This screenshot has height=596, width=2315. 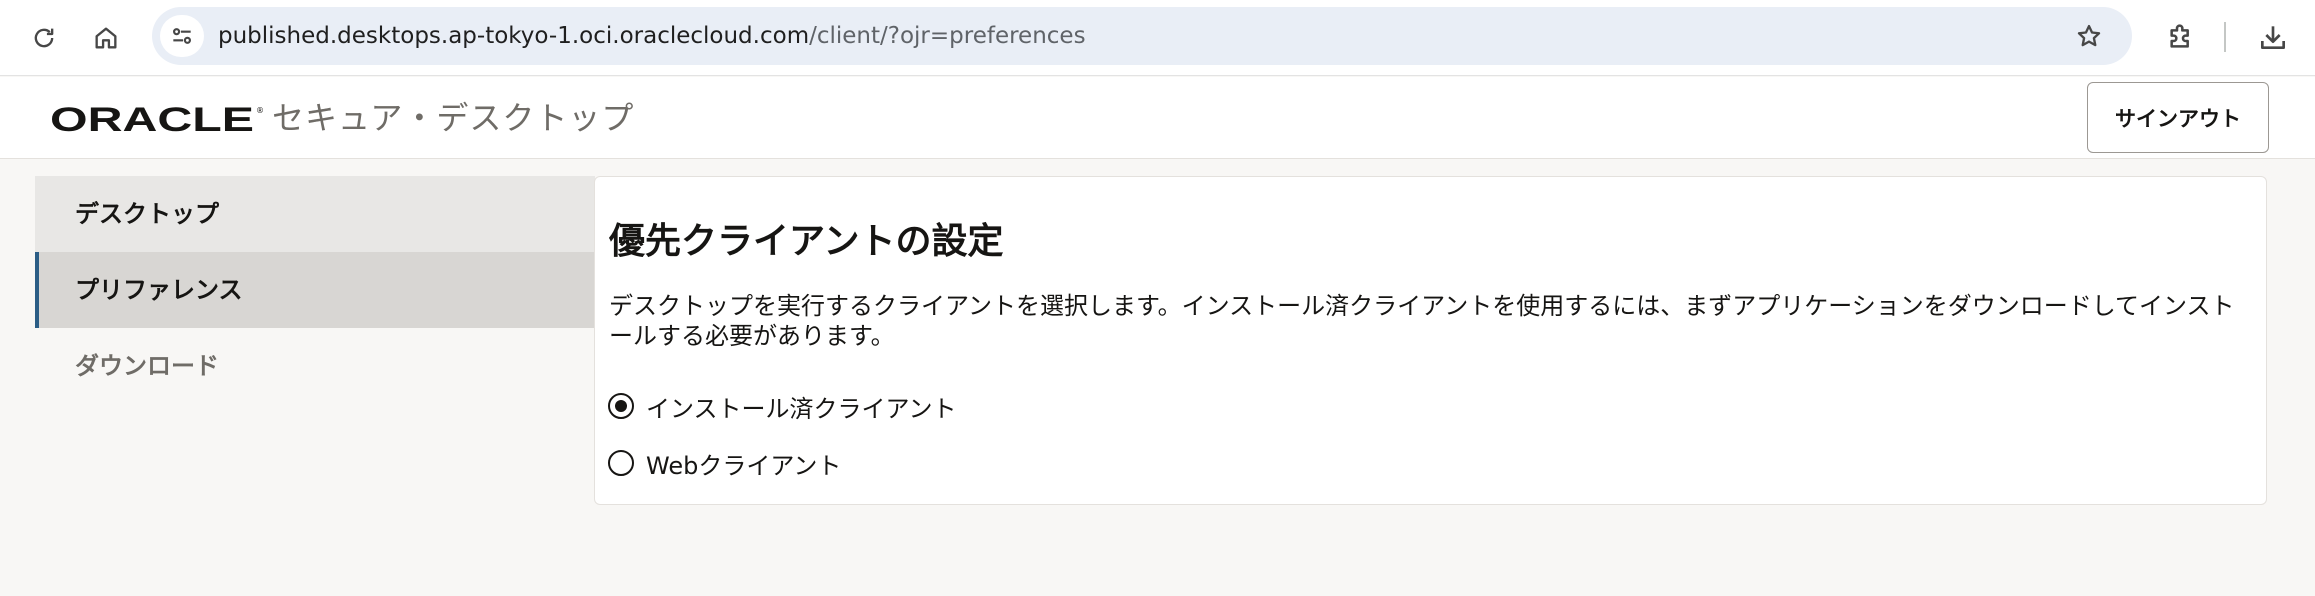 I want to click on option-web-client: Webクライアント, so click(x=724, y=463).